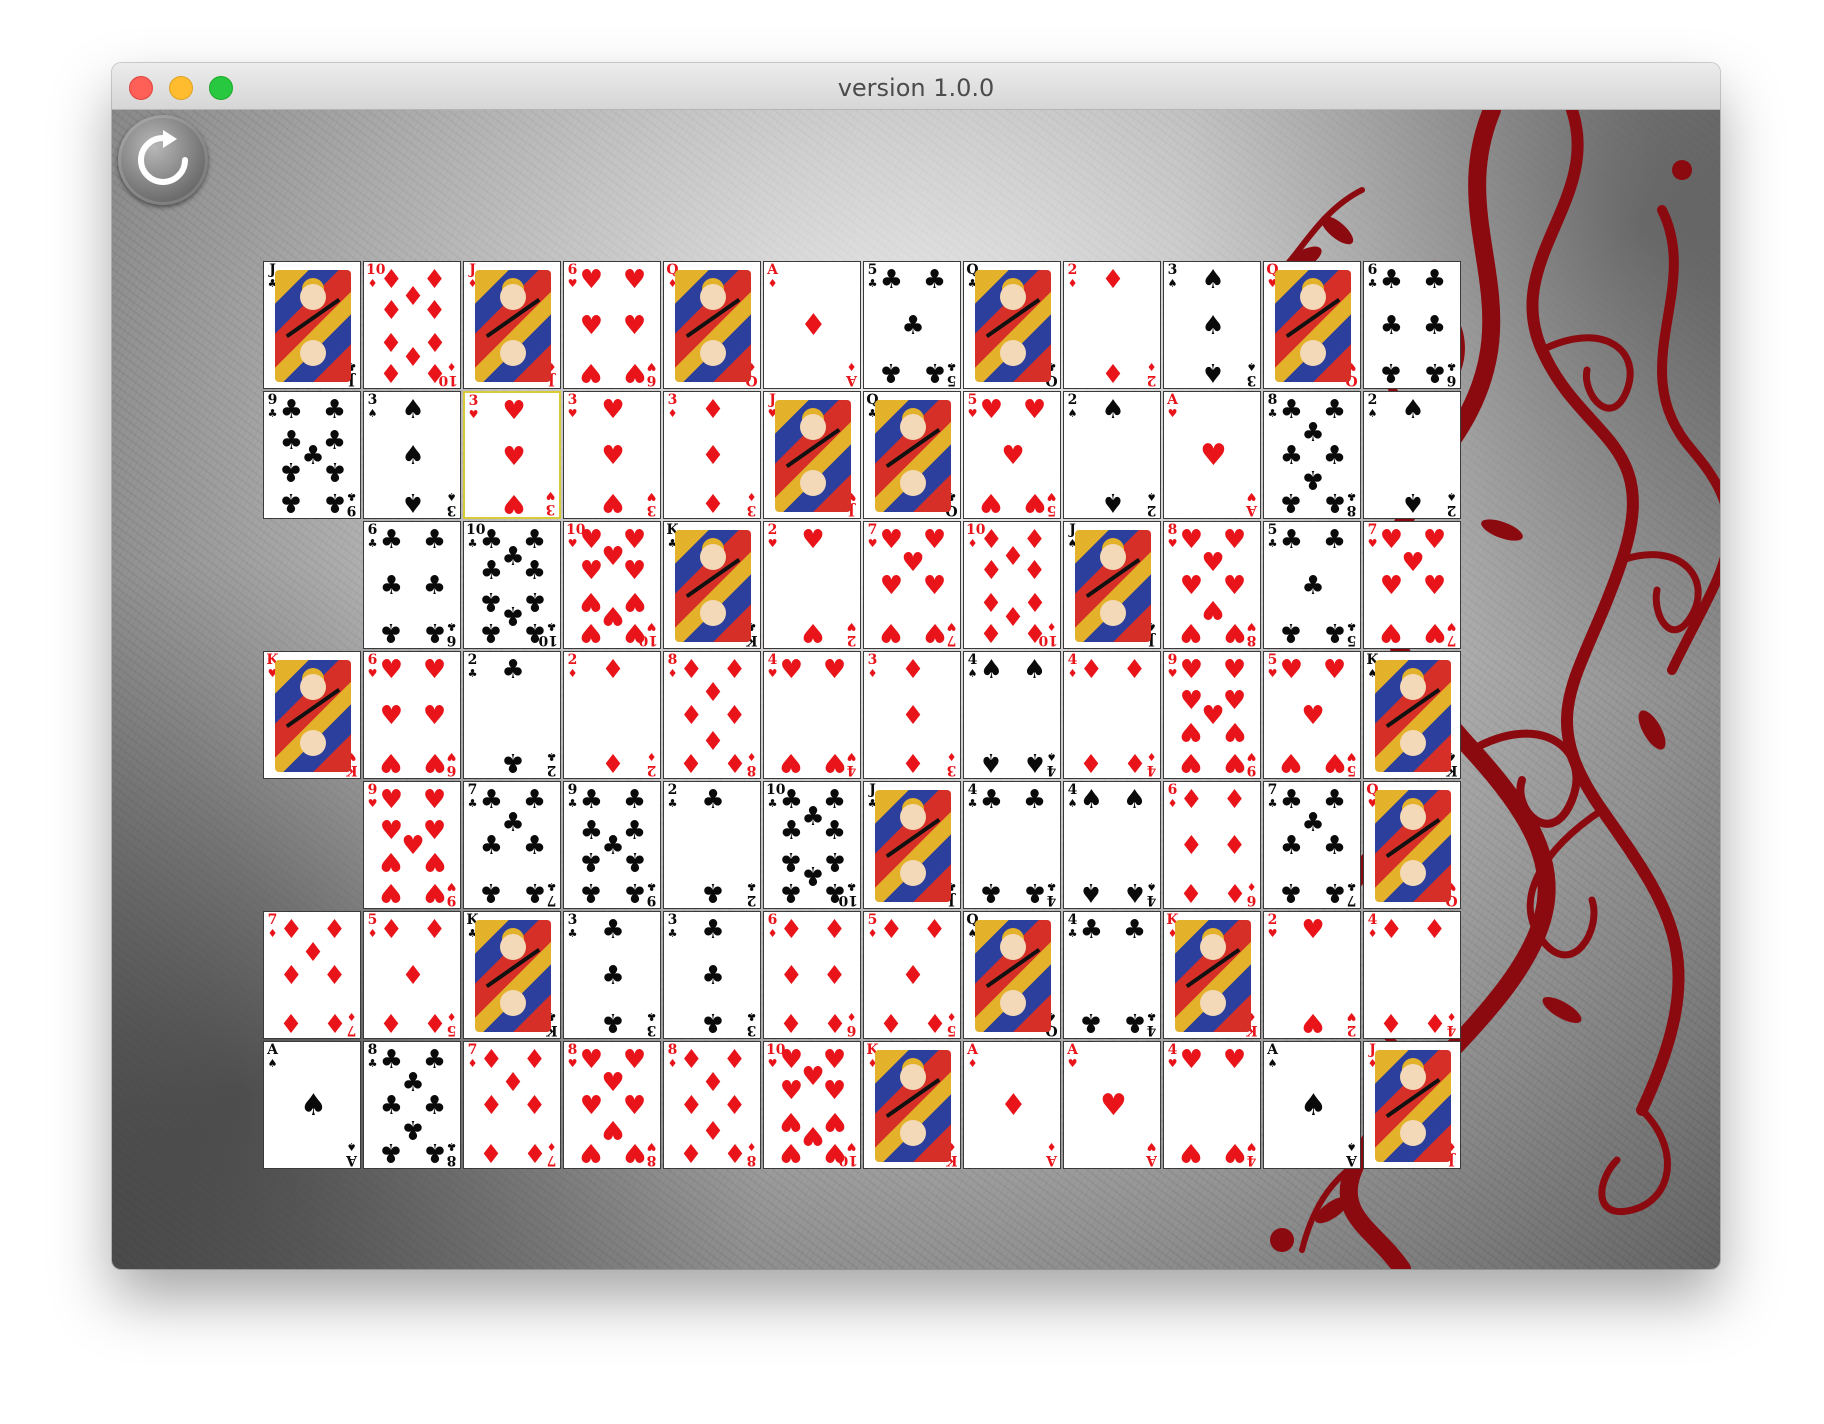  I want to click on restart-button, so click(163, 160).